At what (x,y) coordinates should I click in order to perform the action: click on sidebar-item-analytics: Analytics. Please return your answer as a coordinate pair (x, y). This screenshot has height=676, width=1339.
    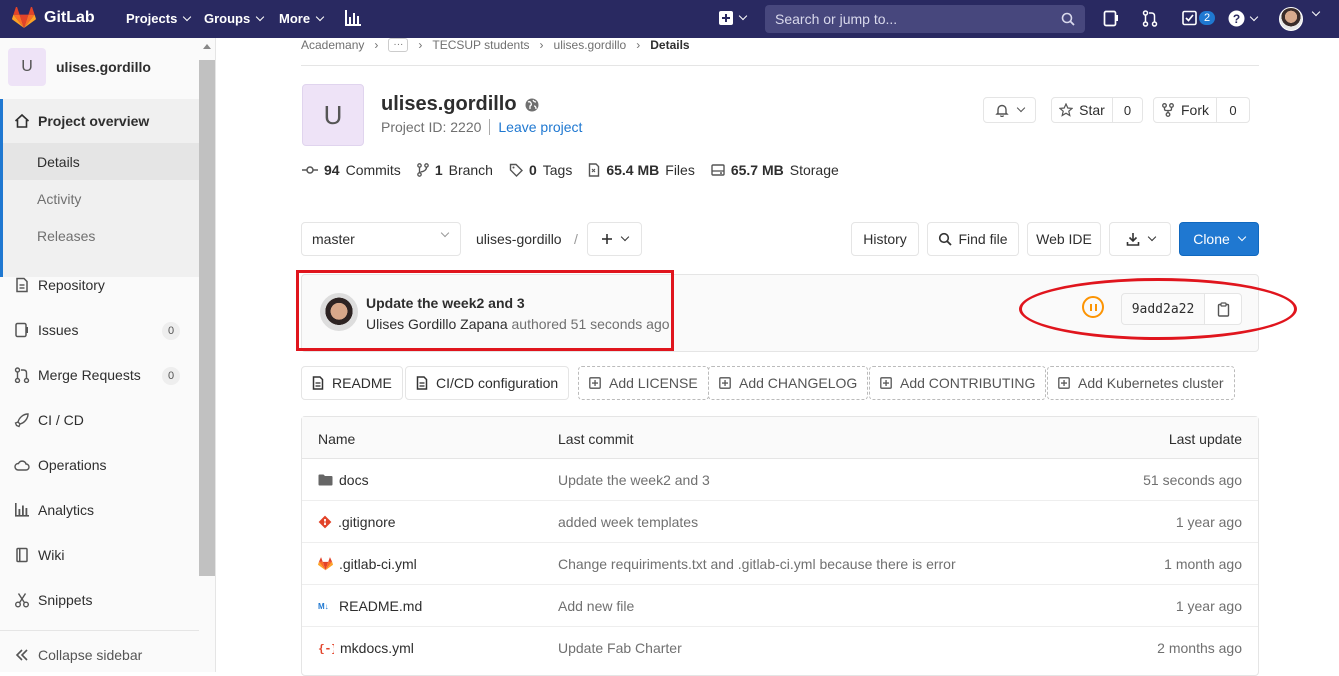
    Looking at the image, I should click on (54, 510).